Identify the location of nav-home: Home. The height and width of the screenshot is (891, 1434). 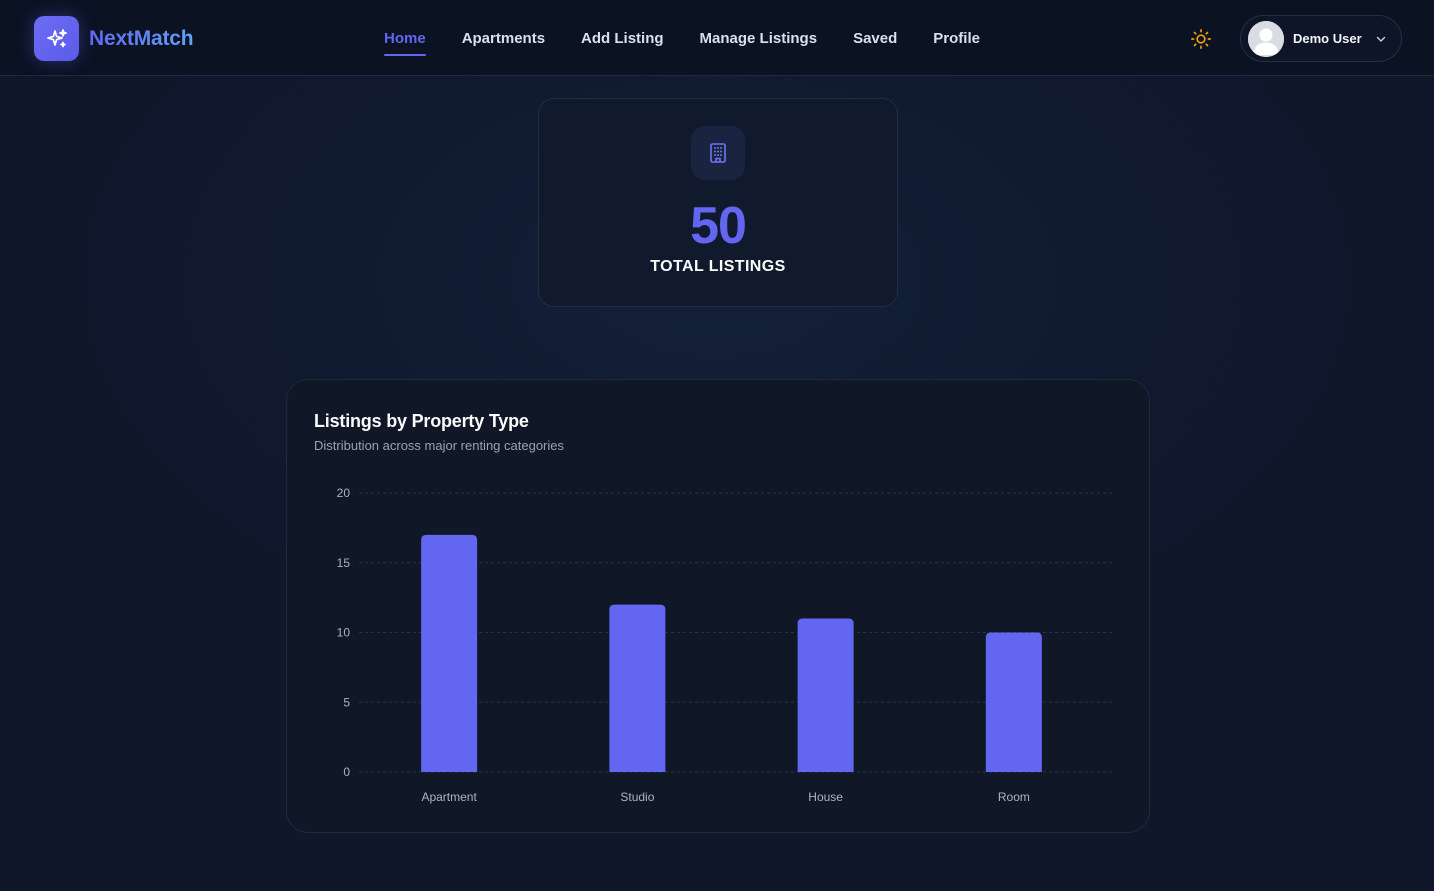
(405, 43).